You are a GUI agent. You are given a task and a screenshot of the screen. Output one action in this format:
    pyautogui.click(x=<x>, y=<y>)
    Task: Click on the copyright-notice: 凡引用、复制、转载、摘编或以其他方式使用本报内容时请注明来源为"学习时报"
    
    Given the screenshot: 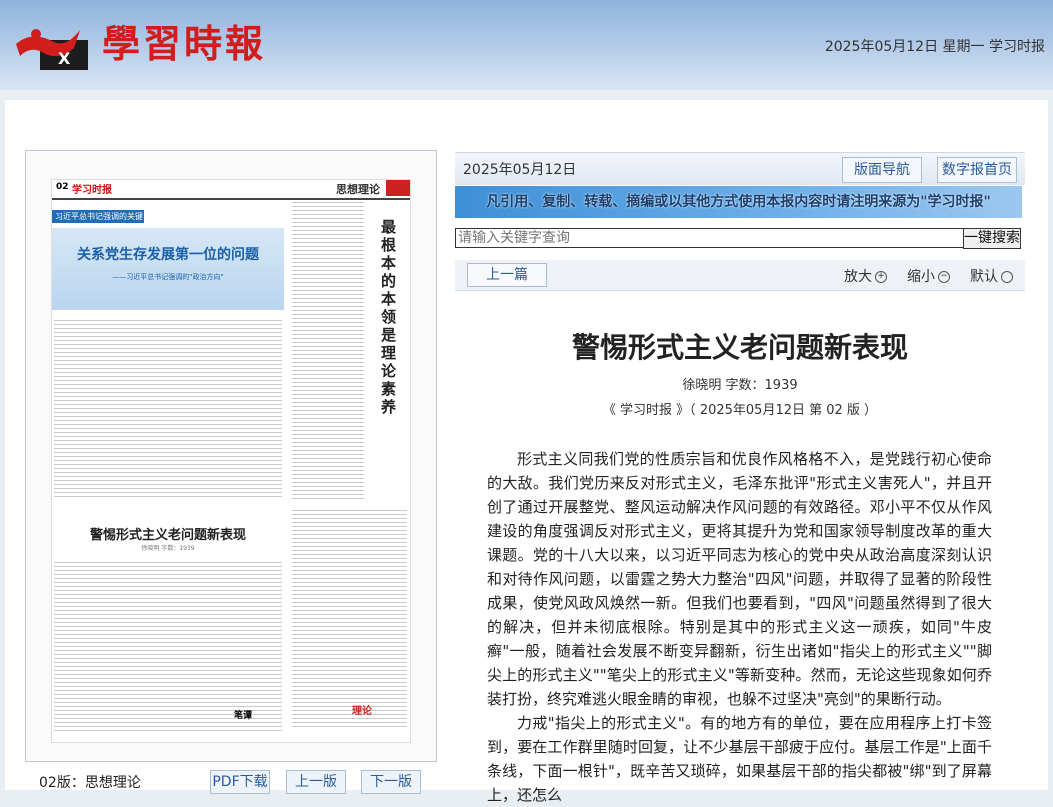 What is the action you would take?
    pyautogui.click(x=738, y=202)
    